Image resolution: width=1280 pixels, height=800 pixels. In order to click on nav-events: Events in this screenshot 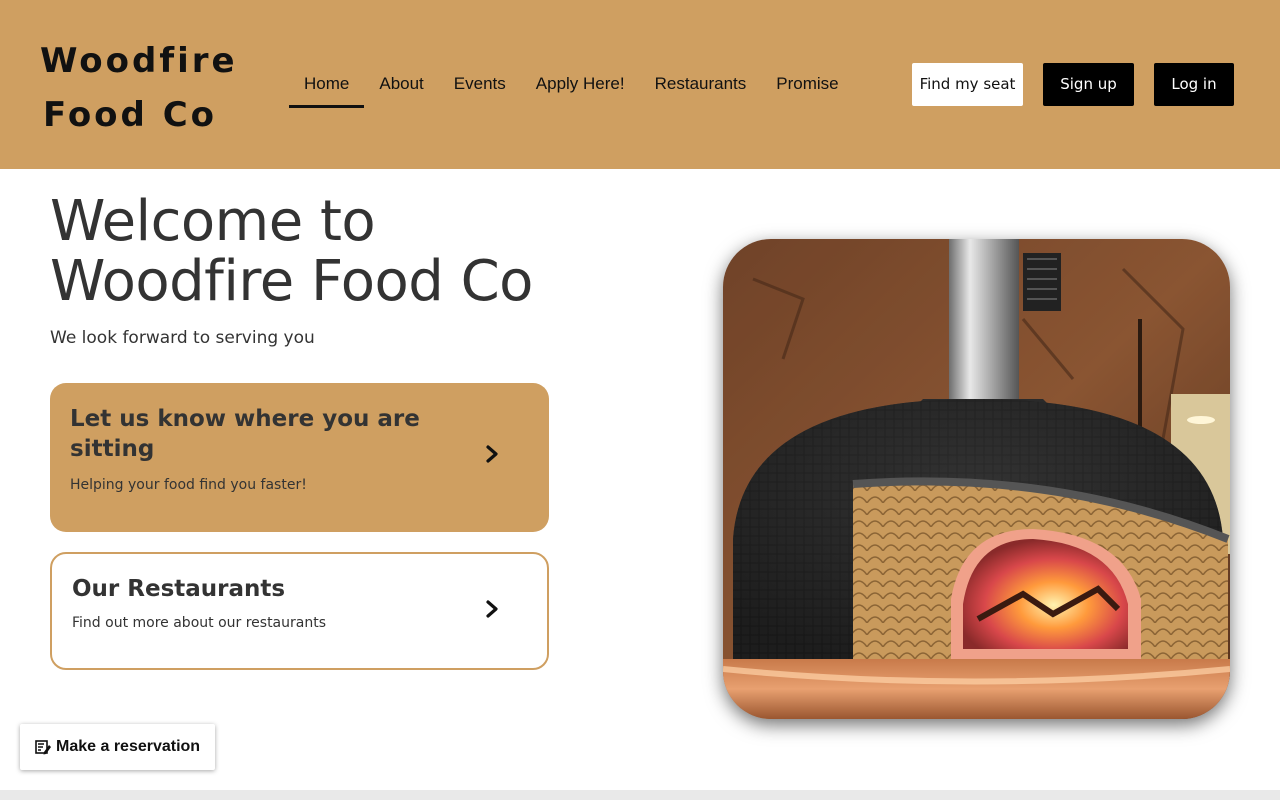, I will do `click(480, 84)`.